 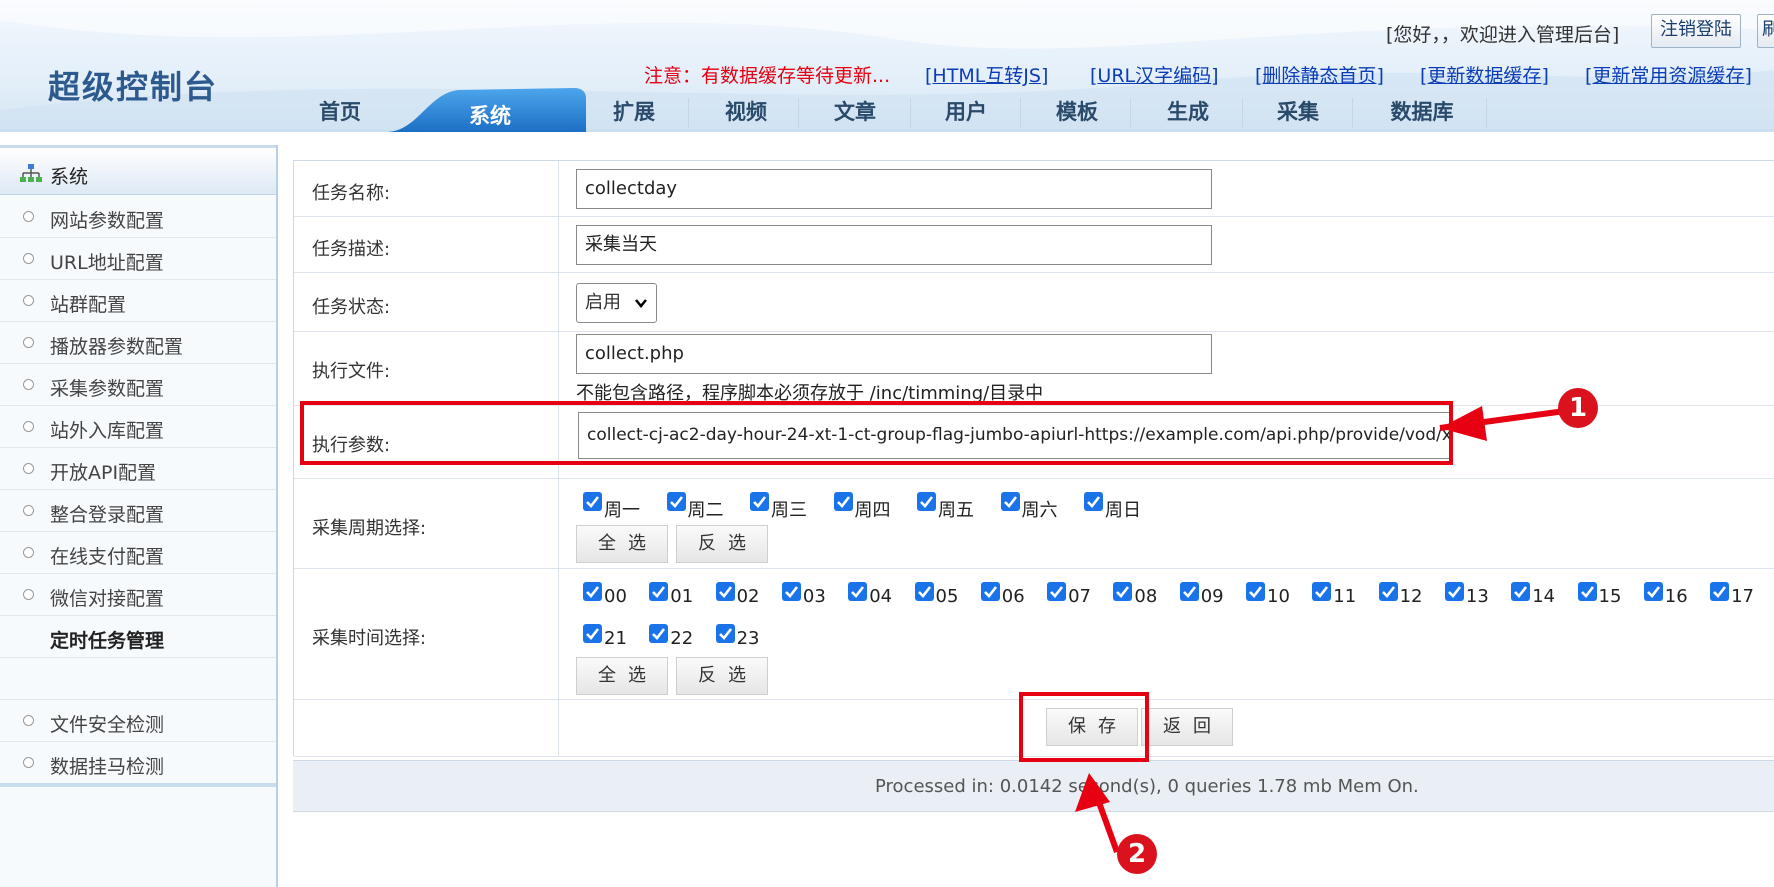 What do you see at coordinates (490, 115) in the screenshot?
I see `nav-system: 系统` at bounding box center [490, 115].